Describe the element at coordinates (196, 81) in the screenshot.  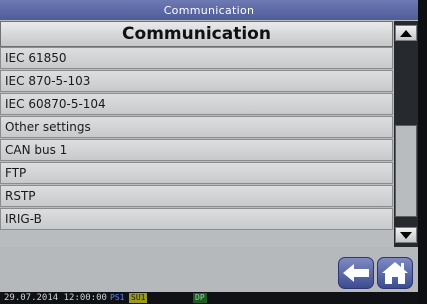
I see `menu-item-iec-870-5-103: IEC 870-5-103` at that location.